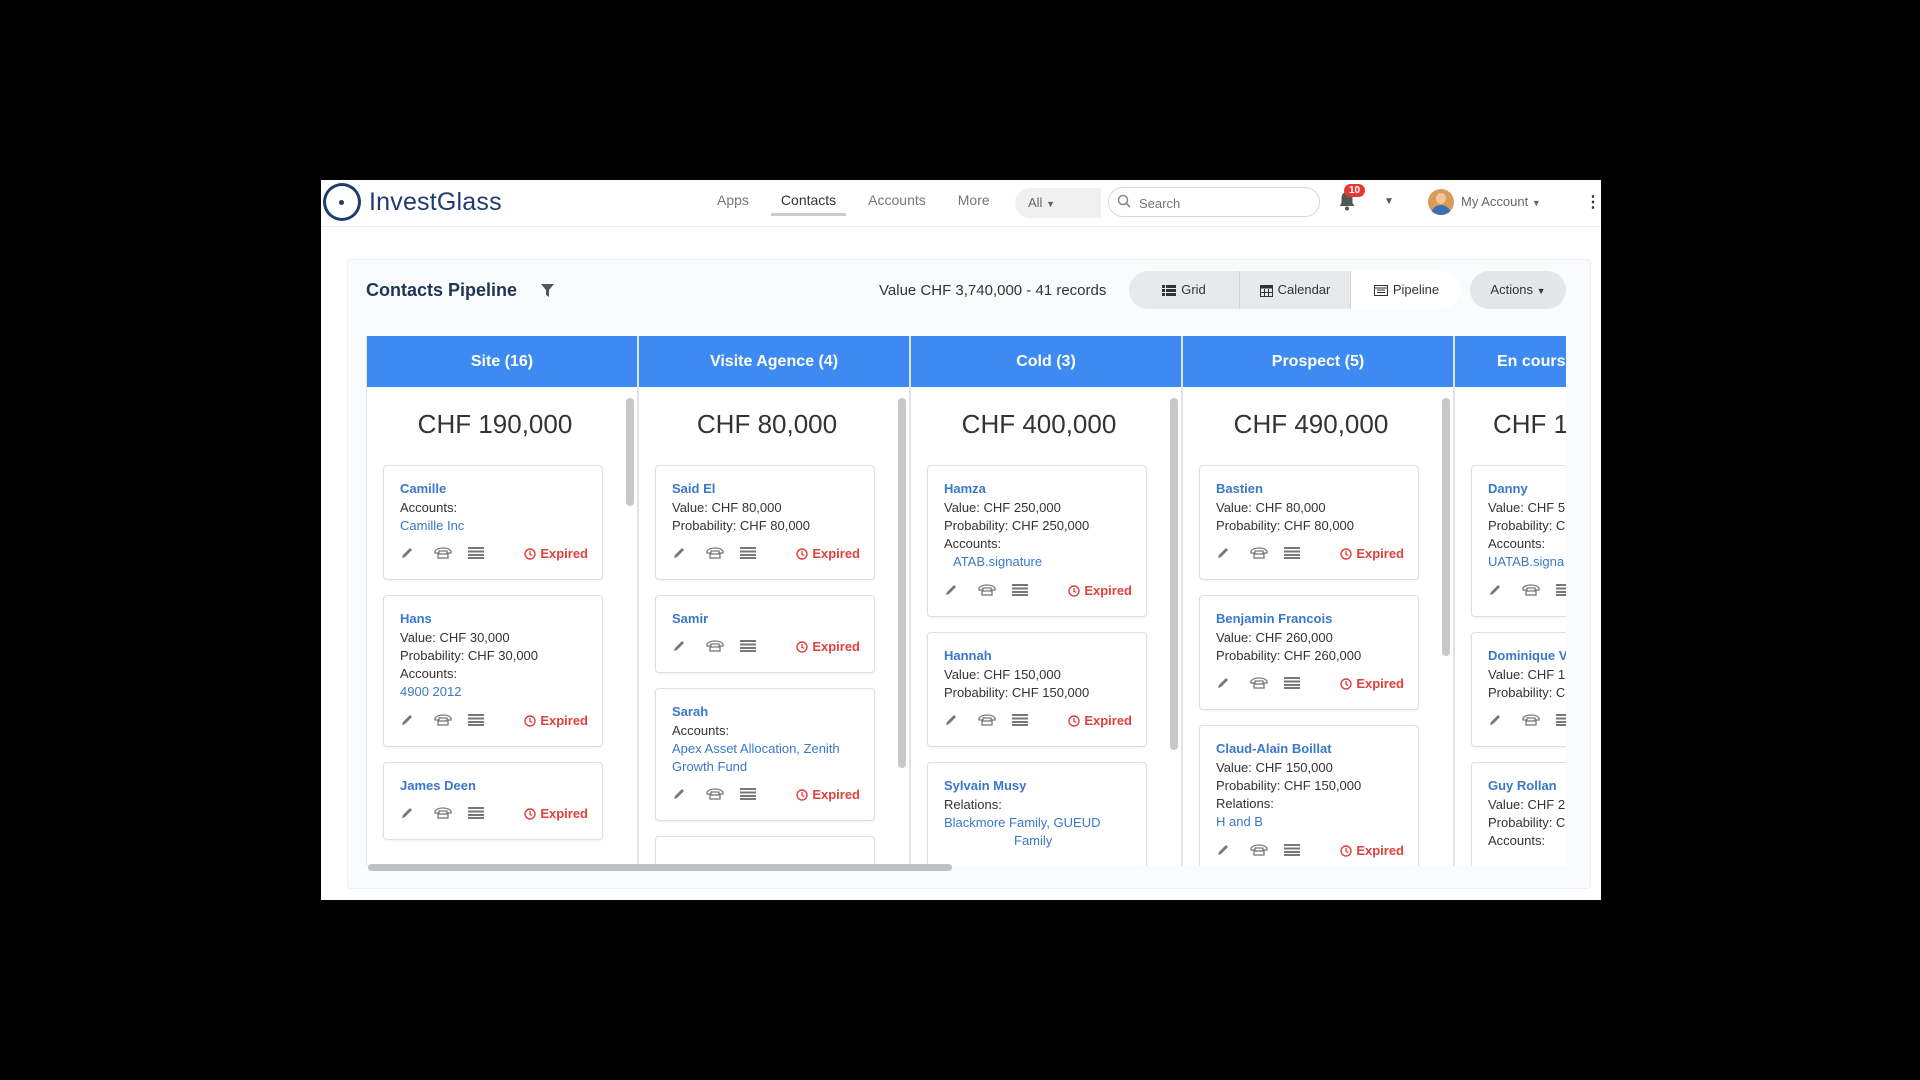 Image resolution: width=1920 pixels, height=1080 pixels. Describe the element at coordinates (965, 488) in the screenshot. I see `contact-name: Hamza` at that location.